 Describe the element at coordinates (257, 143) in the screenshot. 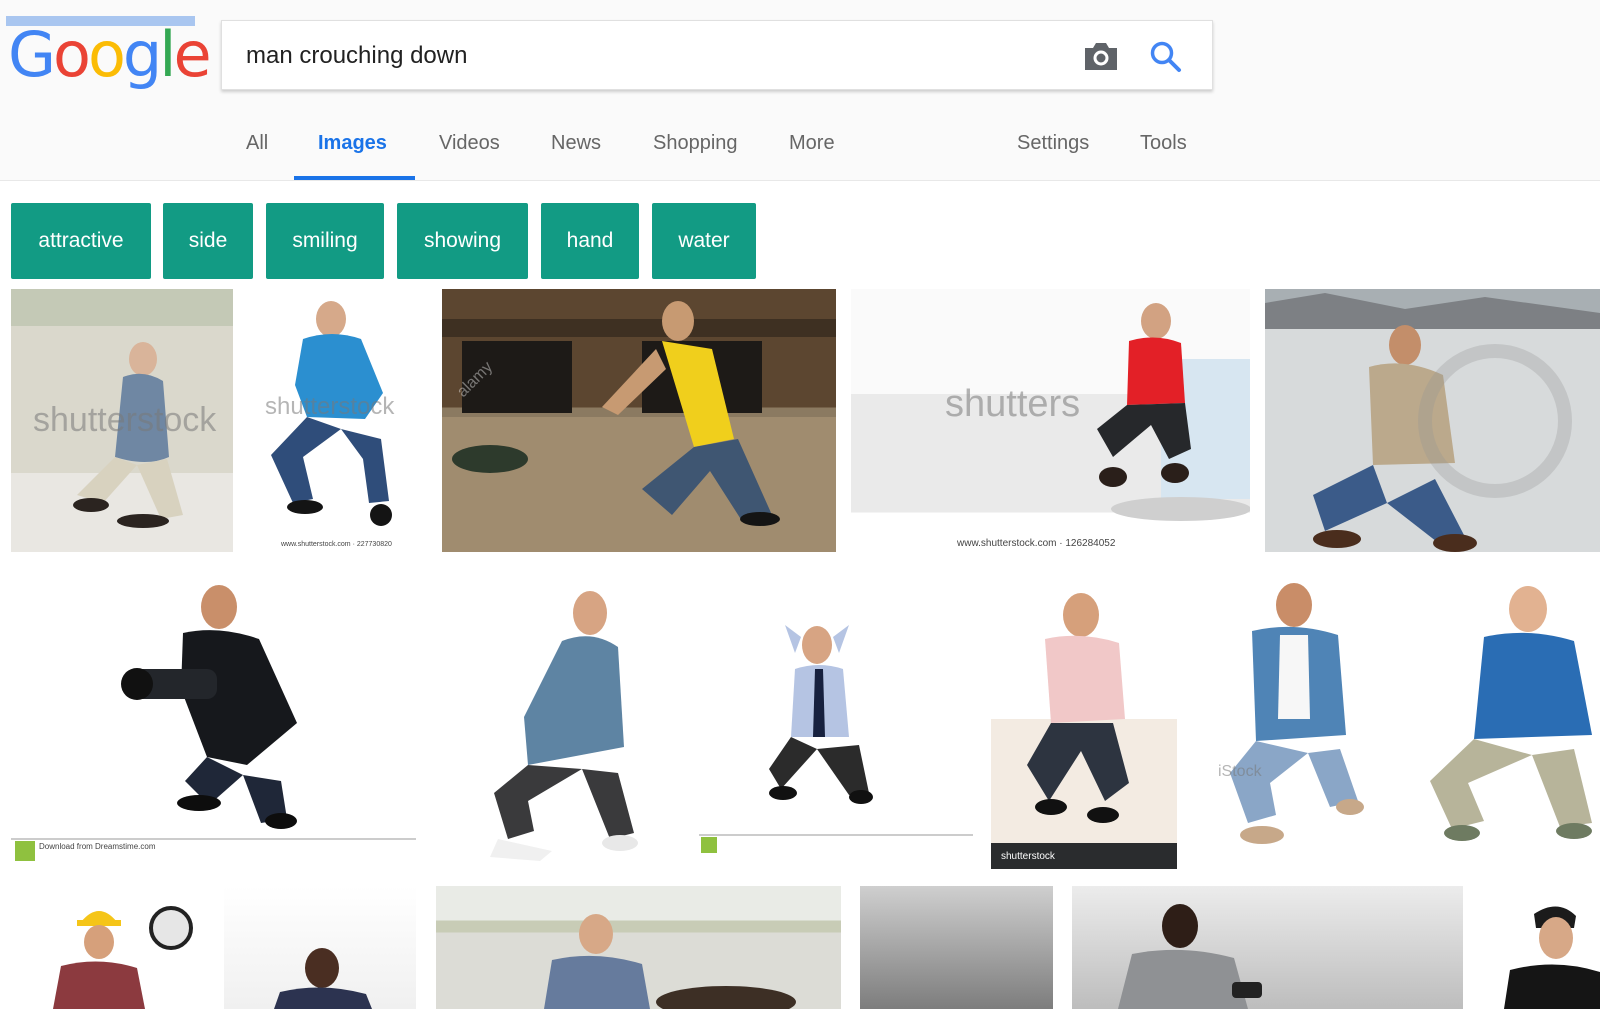

I see `tab-all: All` at that location.